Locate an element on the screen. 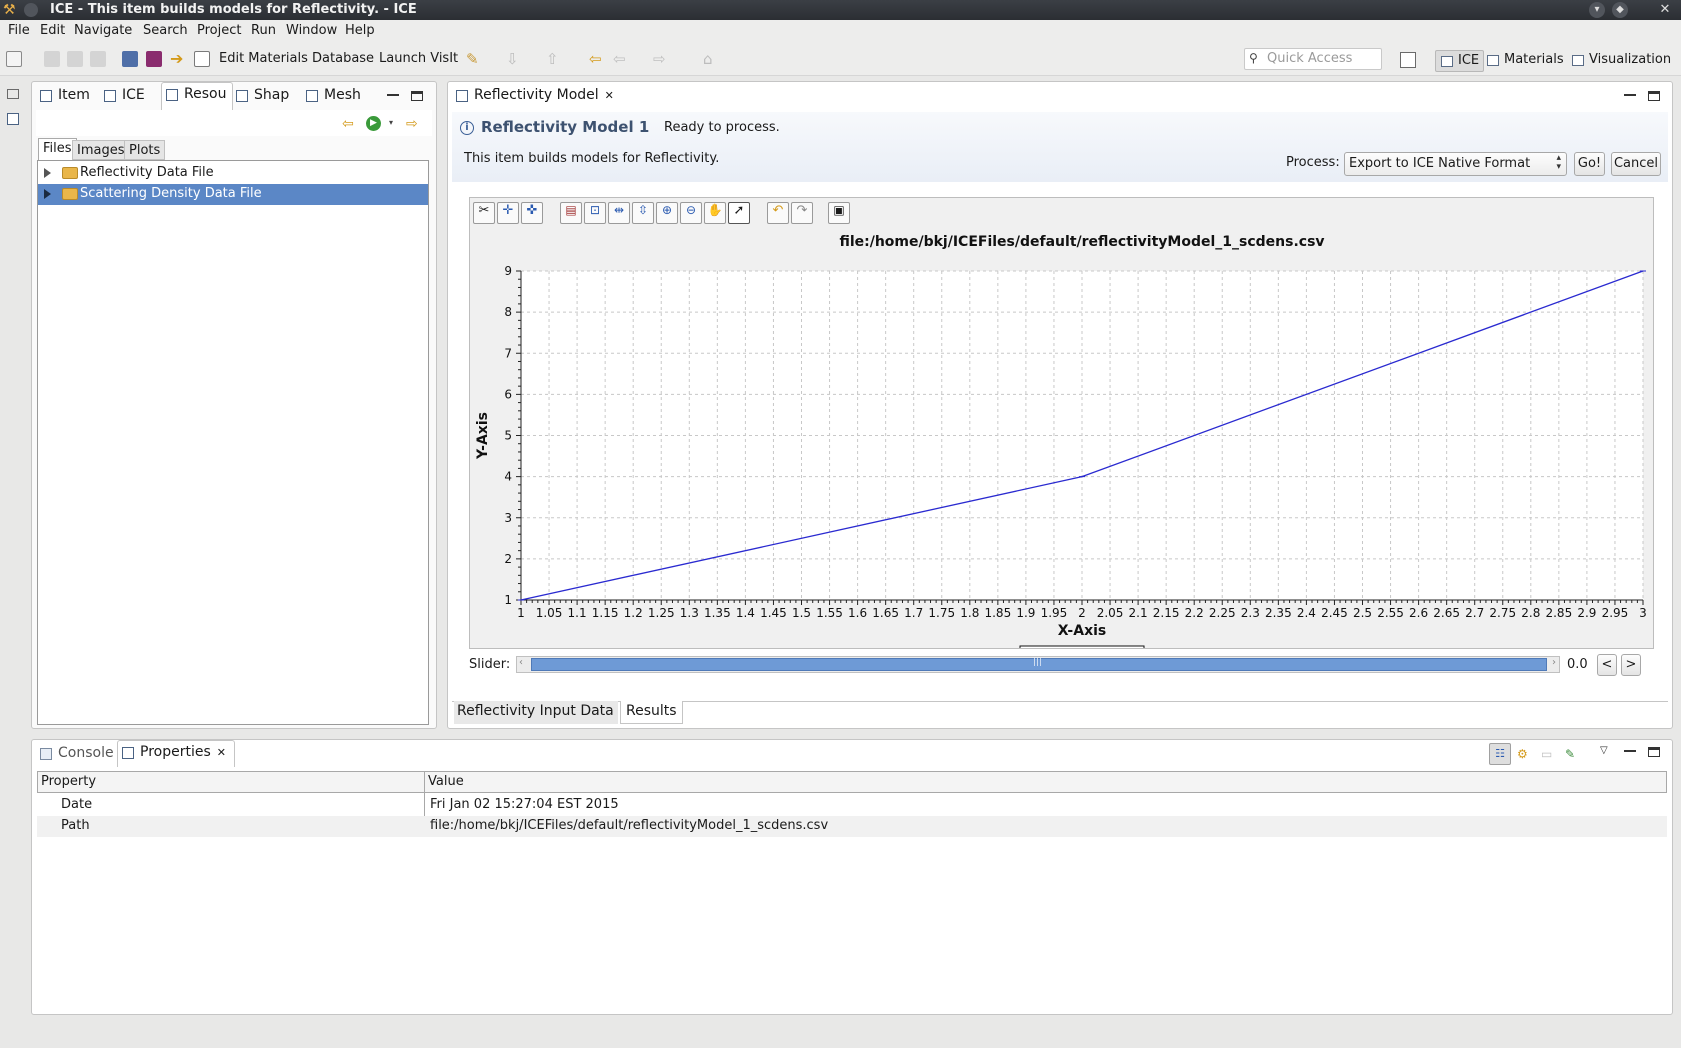 The height and width of the screenshot is (1048, 1681). wand-icon: ✎ is located at coordinates (474, 59).